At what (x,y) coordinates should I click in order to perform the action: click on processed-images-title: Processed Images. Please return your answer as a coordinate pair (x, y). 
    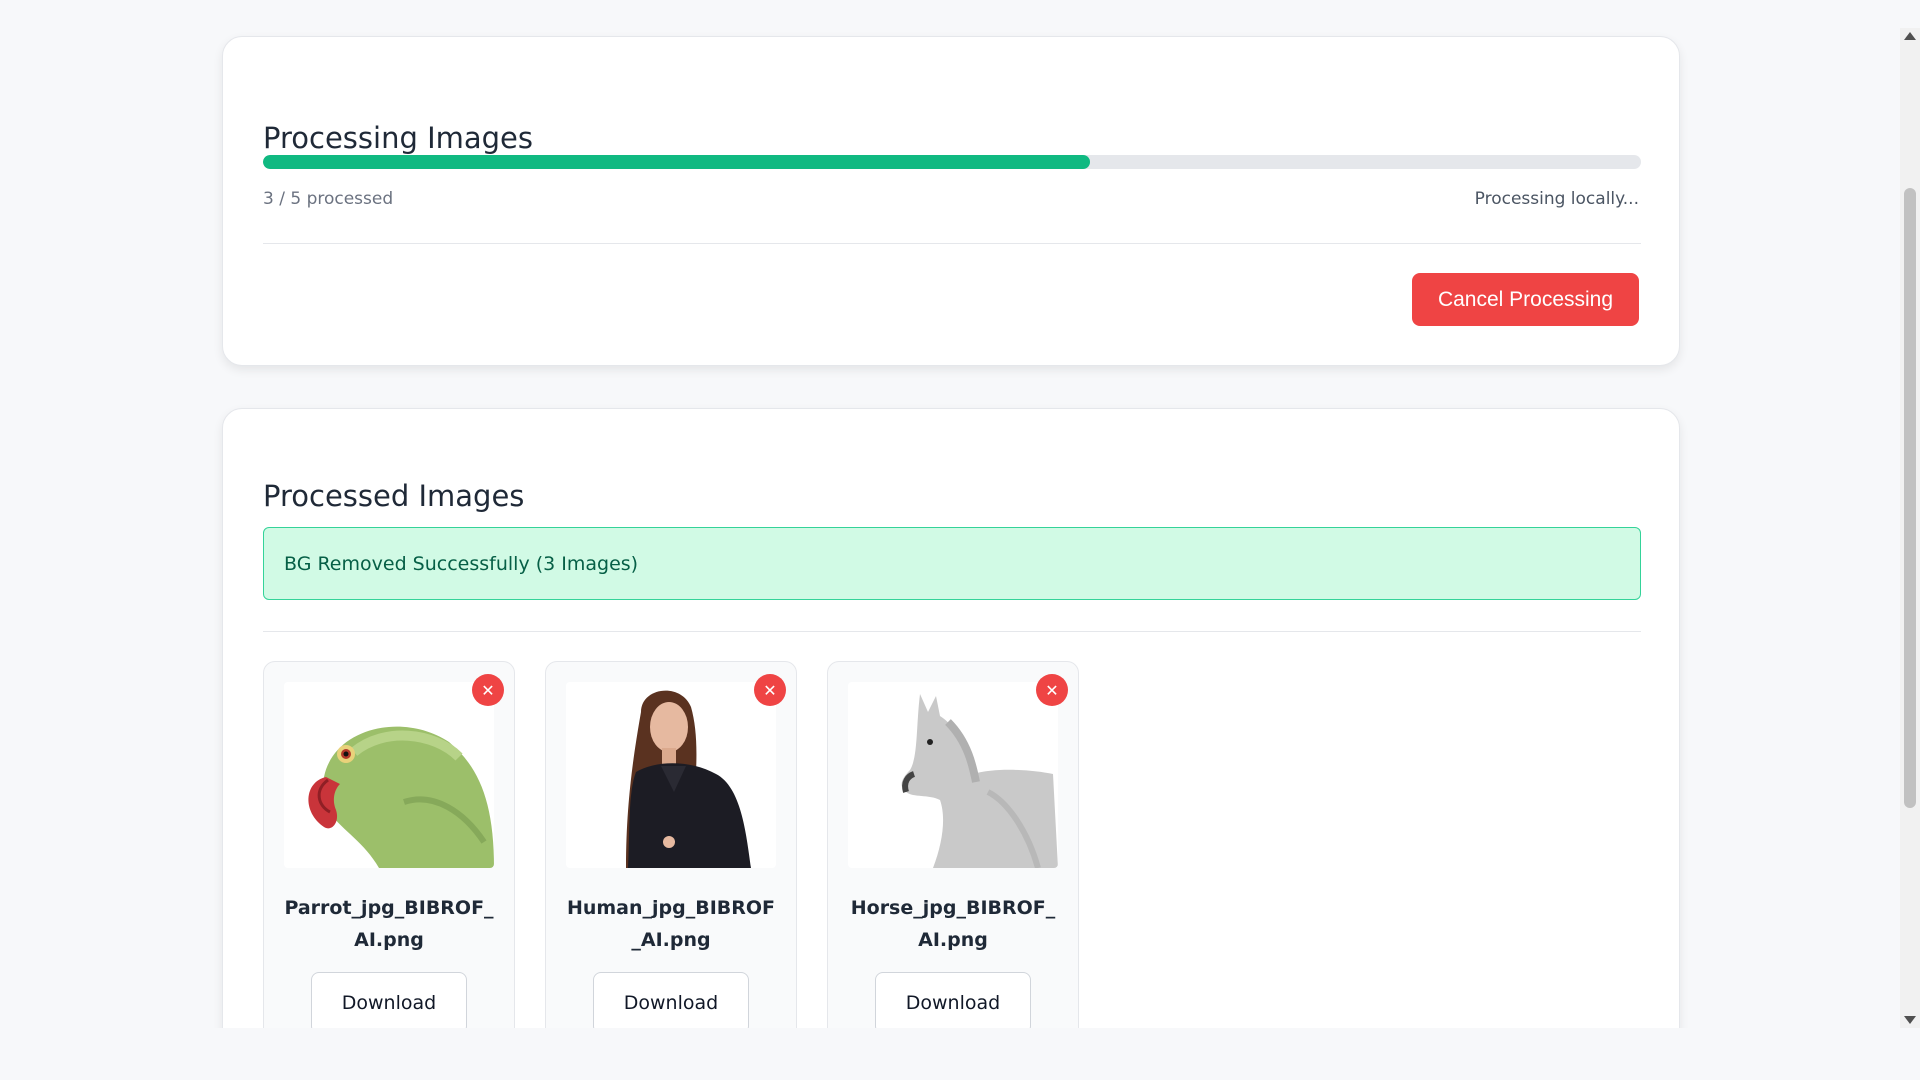
    Looking at the image, I should click on (394, 496).